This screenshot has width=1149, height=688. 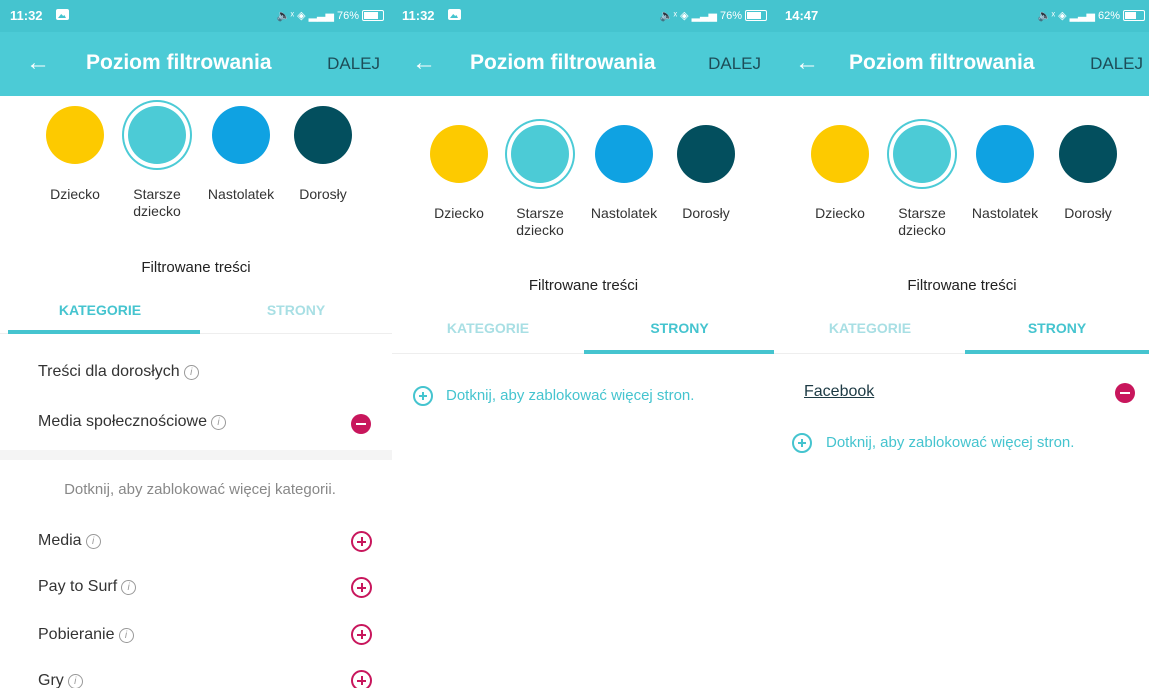 I want to click on blocked-category-row: Media społecznościowe i, so click(x=132, y=422).